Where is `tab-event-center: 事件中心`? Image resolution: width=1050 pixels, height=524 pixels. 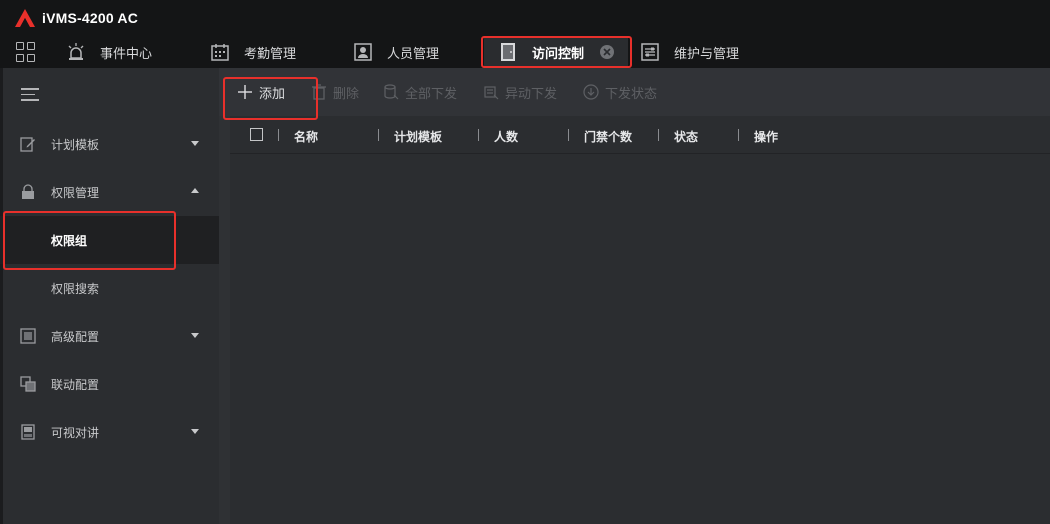 tab-event-center: 事件中心 is located at coordinates (109, 52).